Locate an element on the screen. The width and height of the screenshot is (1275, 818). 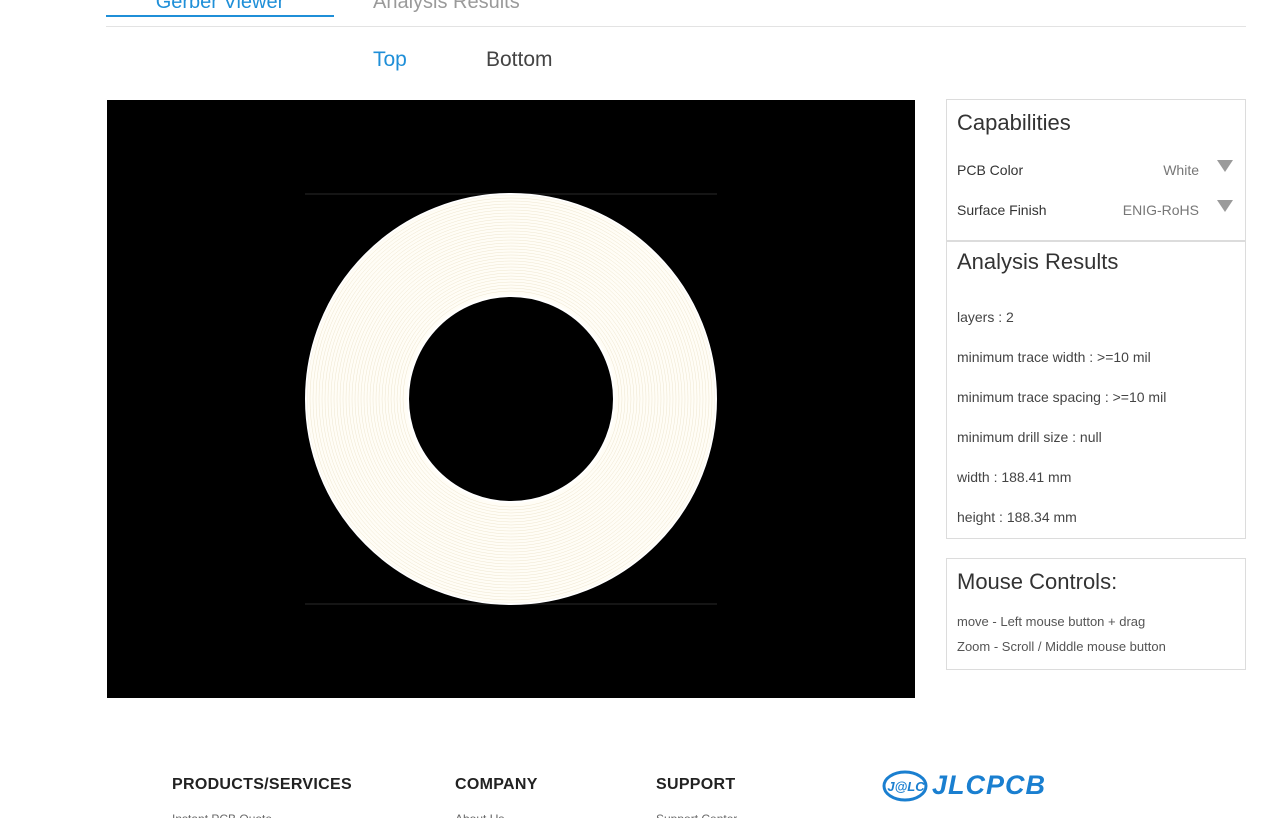
tab-top-layer: Top is located at coordinates (390, 60).